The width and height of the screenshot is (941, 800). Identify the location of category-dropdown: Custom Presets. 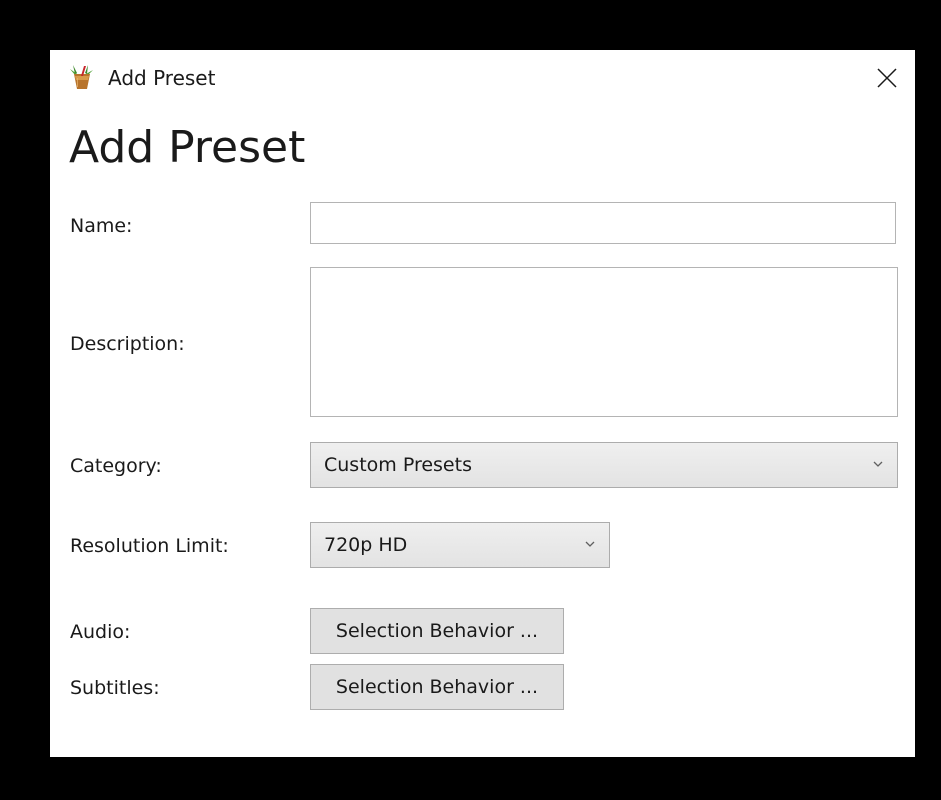
(604, 465).